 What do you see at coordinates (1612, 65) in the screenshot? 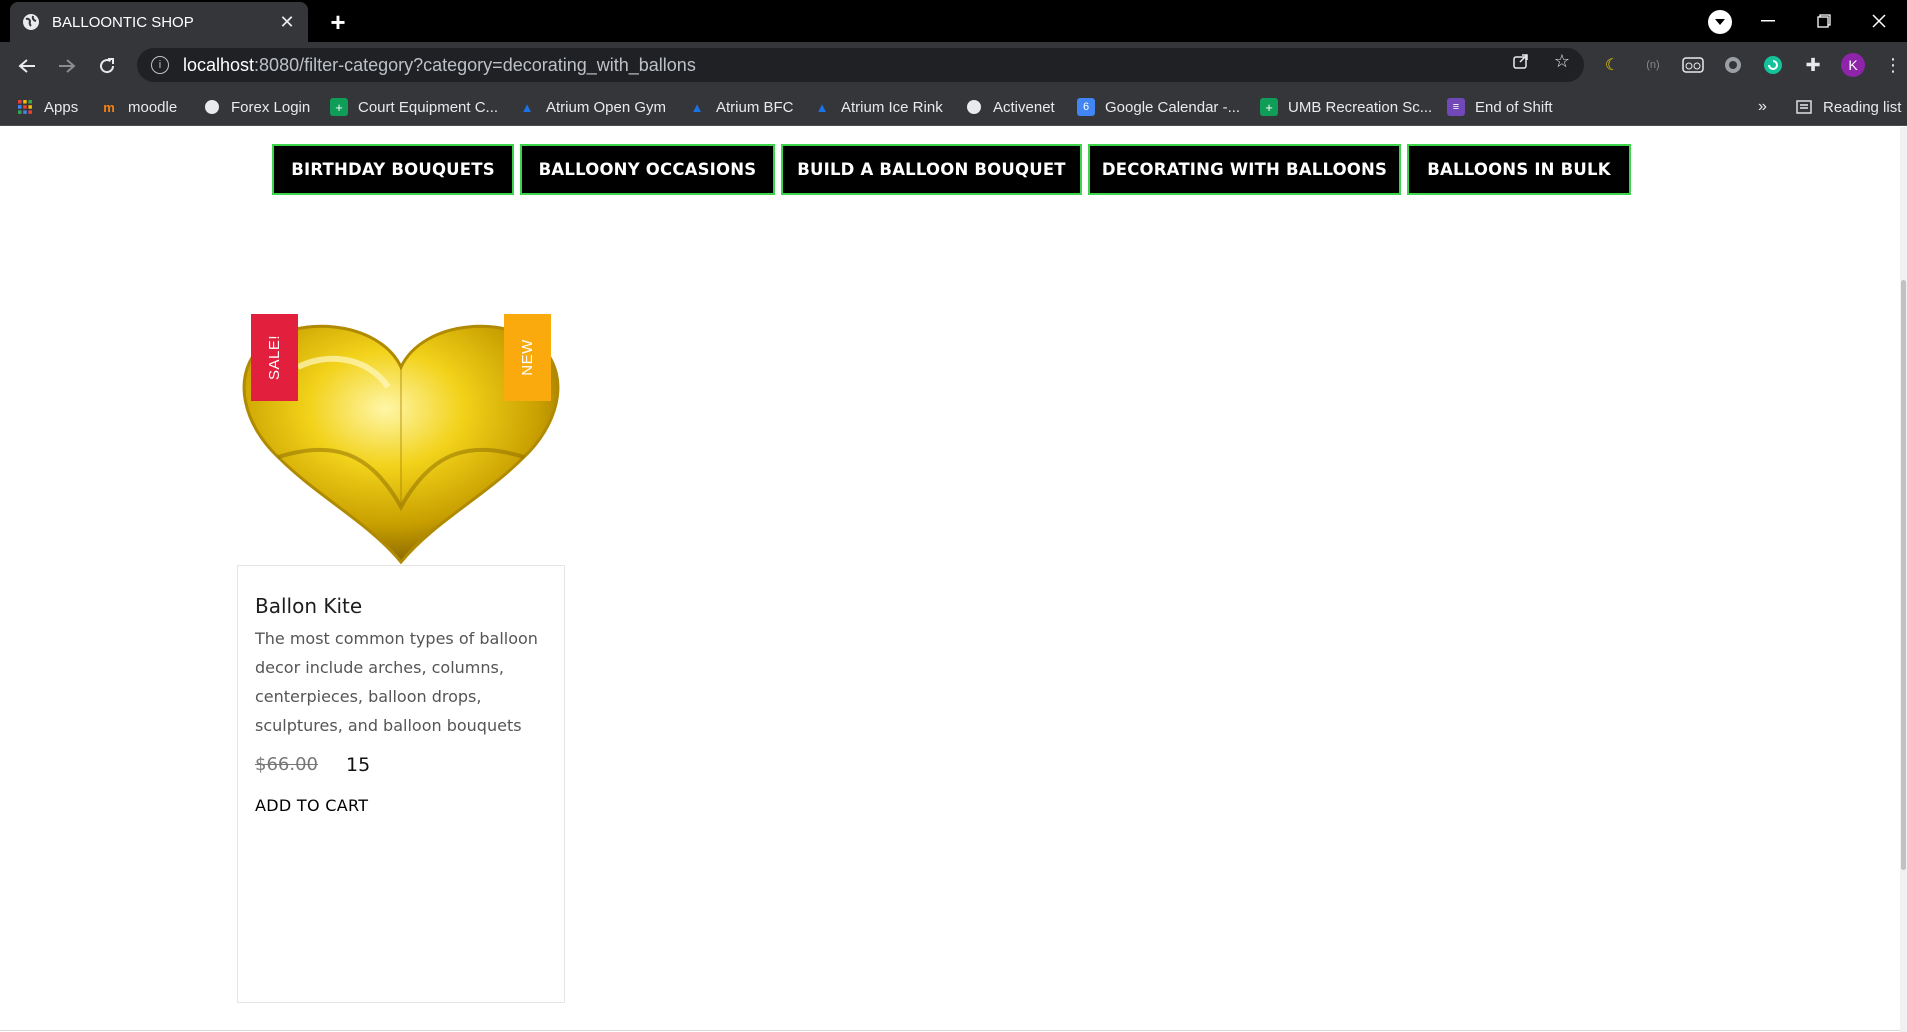
I see `dark-mode-extension-icon: ☾` at bounding box center [1612, 65].